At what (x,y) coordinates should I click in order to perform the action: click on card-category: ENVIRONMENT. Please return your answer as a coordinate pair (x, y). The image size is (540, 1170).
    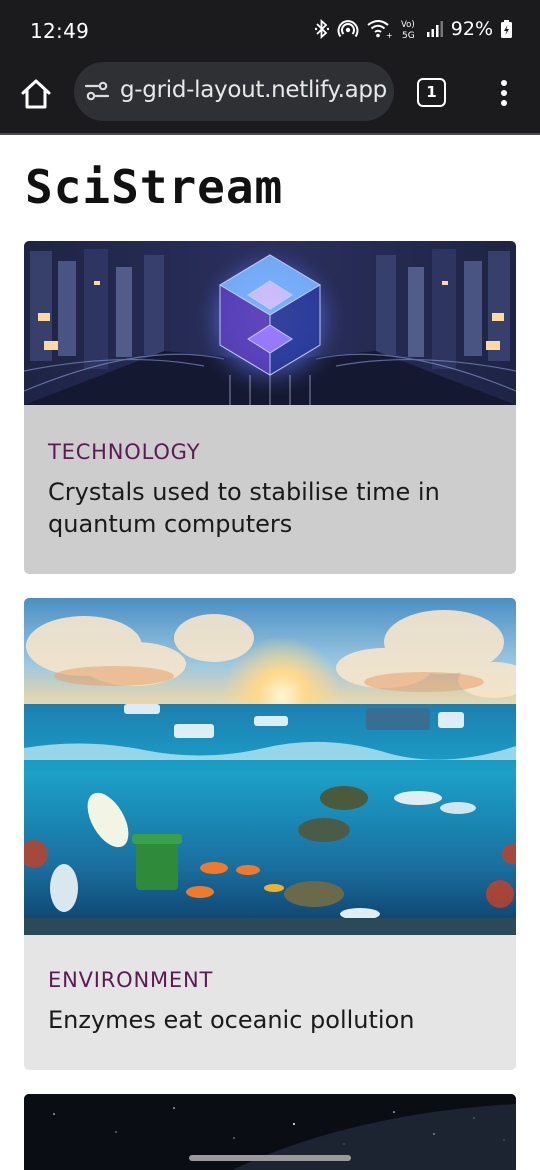
    Looking at the image, I should click on (131, 980).